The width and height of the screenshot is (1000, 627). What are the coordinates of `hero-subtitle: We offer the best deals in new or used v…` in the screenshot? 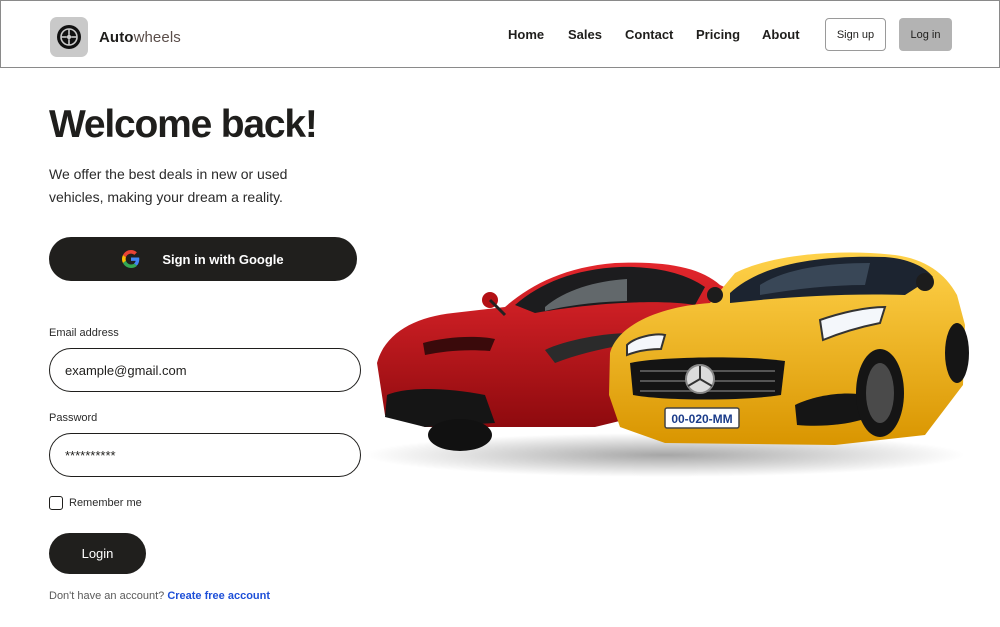 It's located at (168, 185).